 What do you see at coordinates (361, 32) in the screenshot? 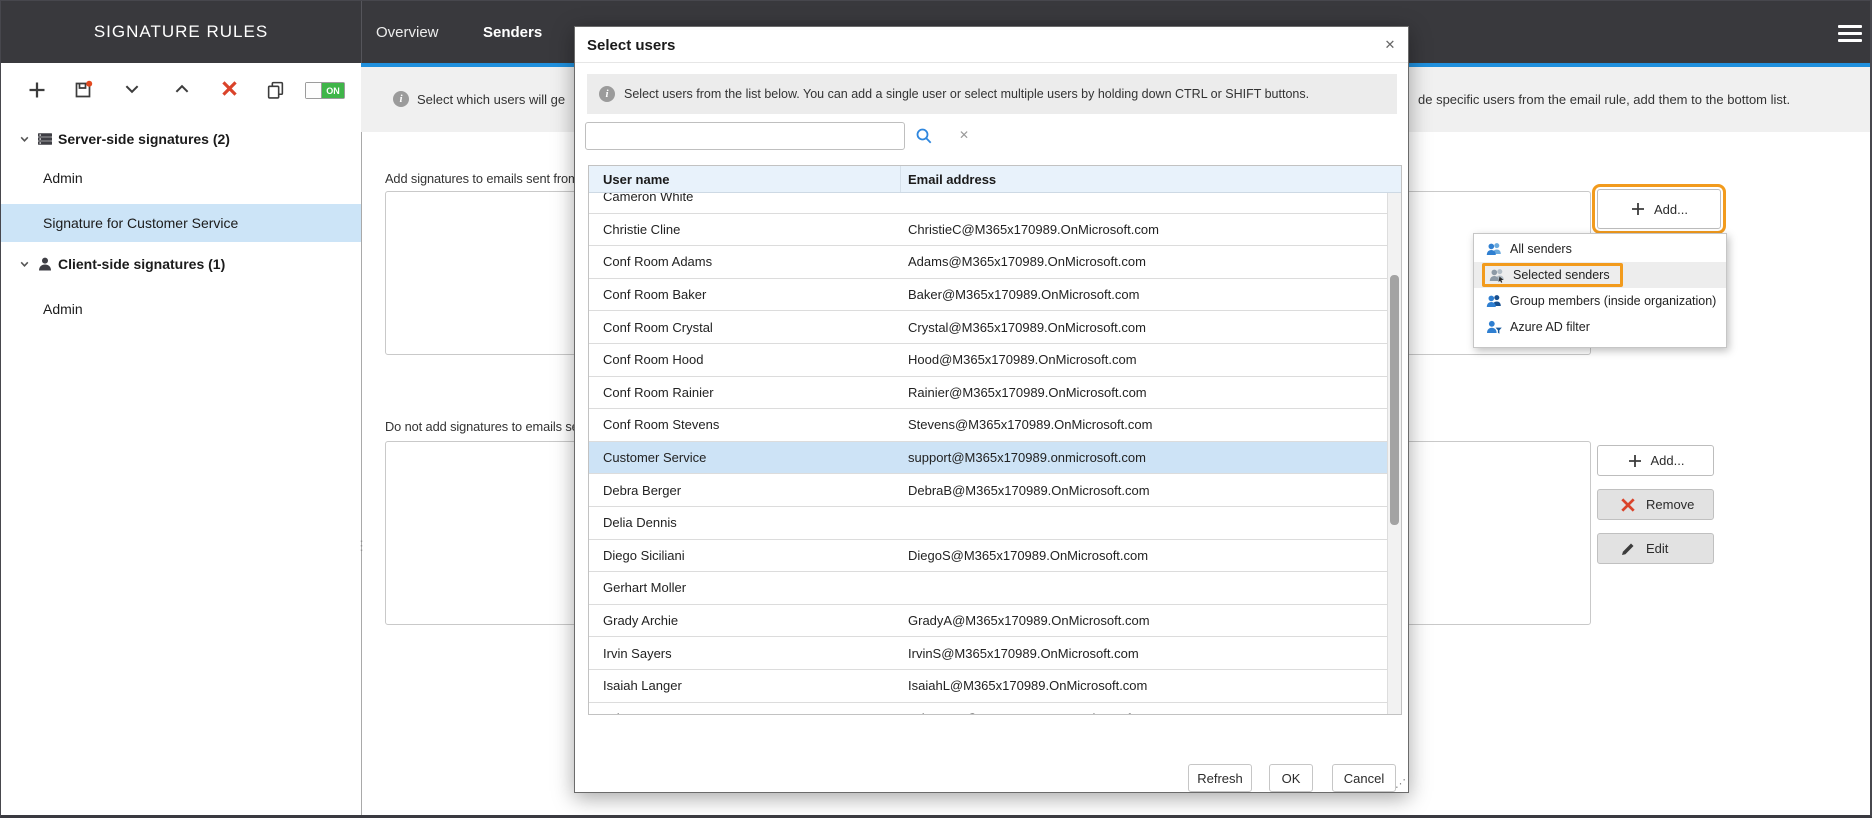
I see `header-divider` at bounding box center [361, 32].